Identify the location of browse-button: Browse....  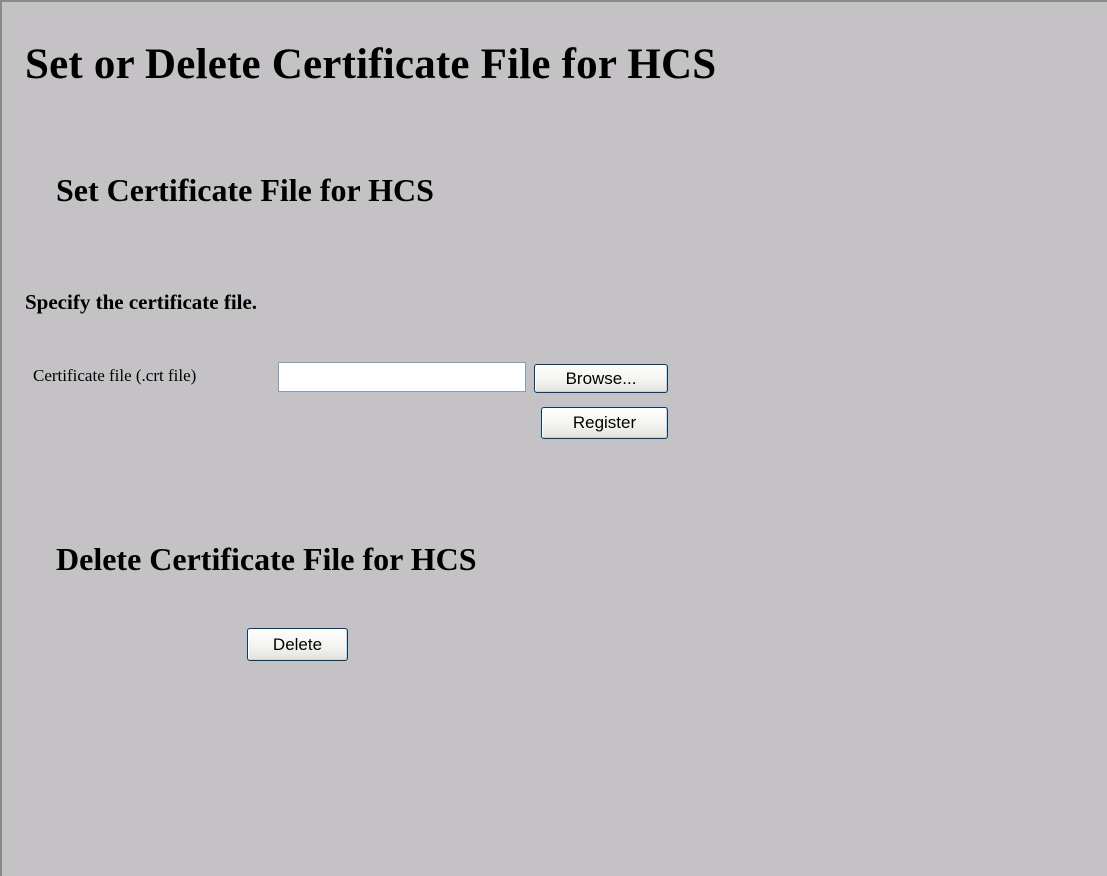
(601, 378).